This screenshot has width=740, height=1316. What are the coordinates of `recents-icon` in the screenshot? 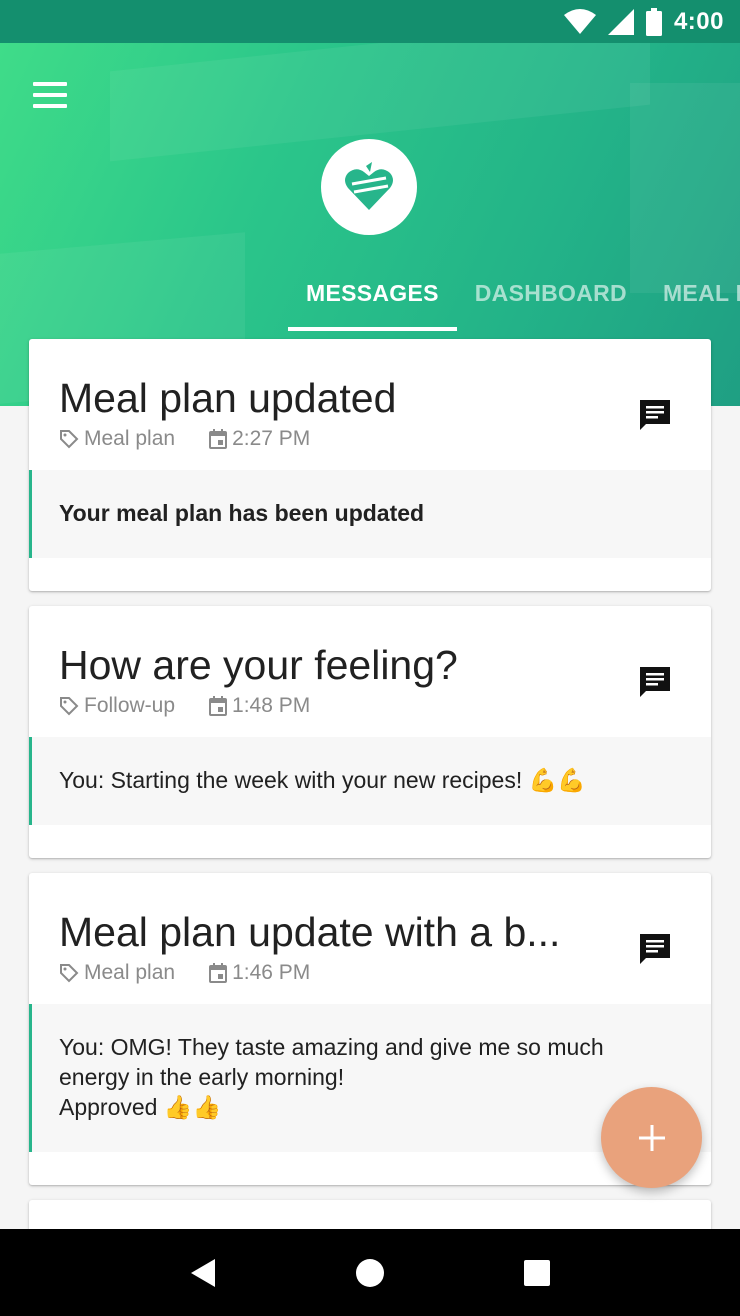 It's located at (536, 1272).